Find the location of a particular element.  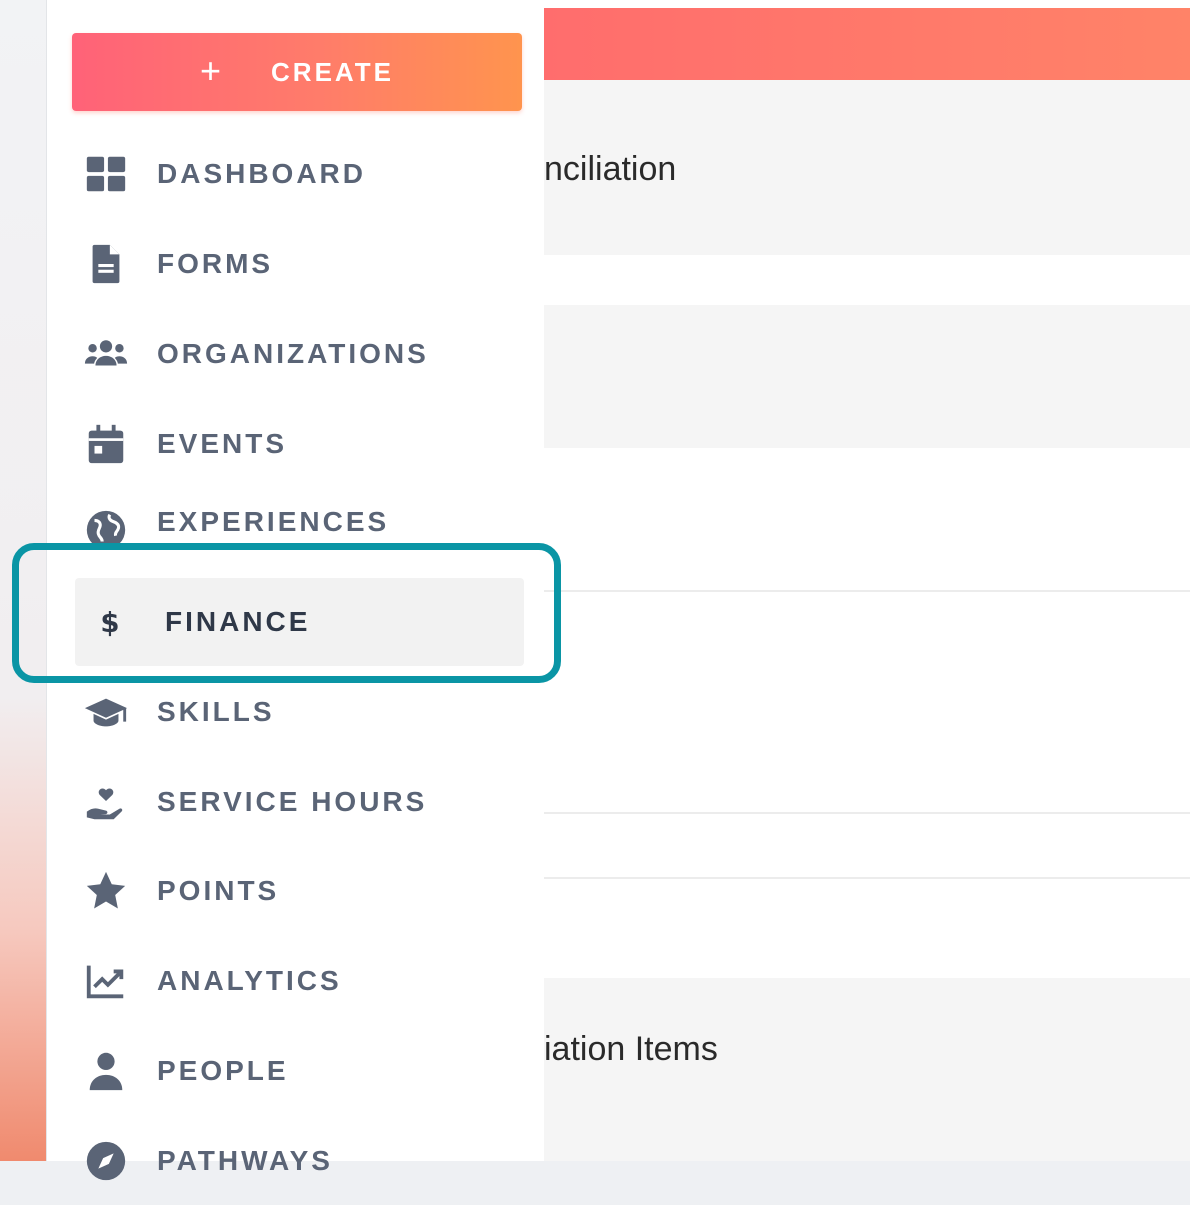

reconciliation-panel-title: nciliation is located at coordinates (610, 169).